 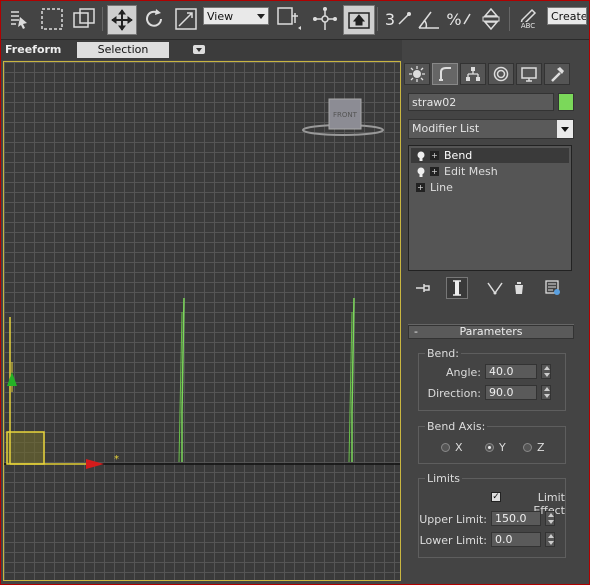 What do you see at coordinates (490, 187) in the screenshot?
I see `stack-item-line: + Line` at bounding box center [490, 187].